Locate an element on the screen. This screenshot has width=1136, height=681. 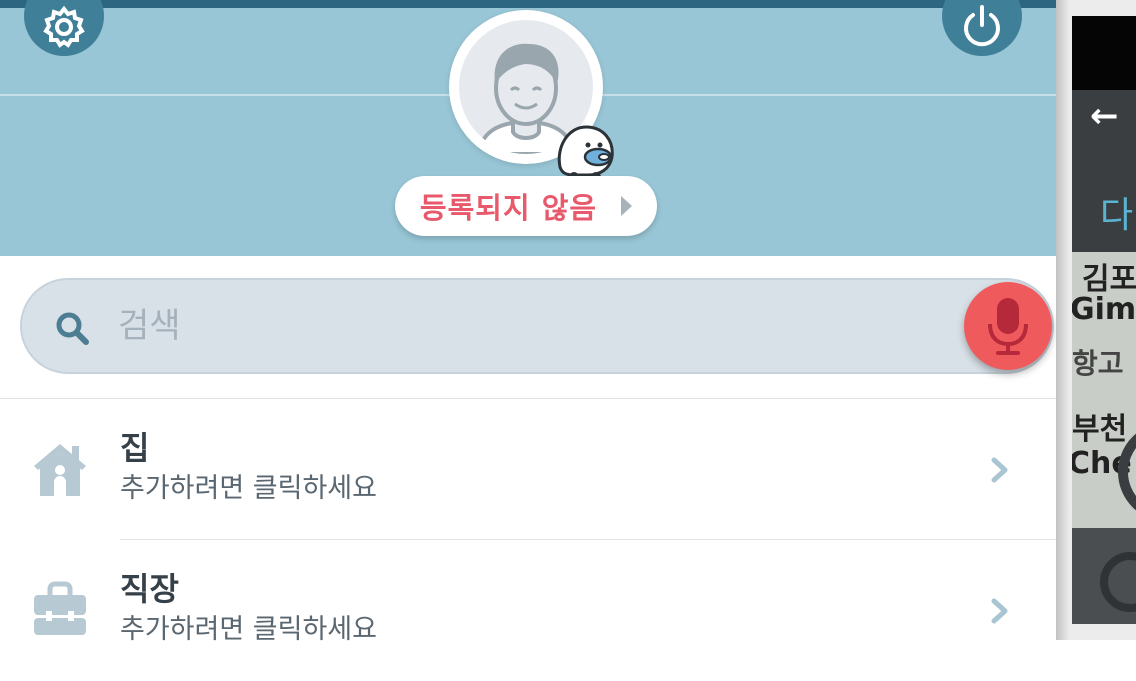
map-preview: 김포 Gimp 항고 부천 Che is located at coordinates (1104, 390).